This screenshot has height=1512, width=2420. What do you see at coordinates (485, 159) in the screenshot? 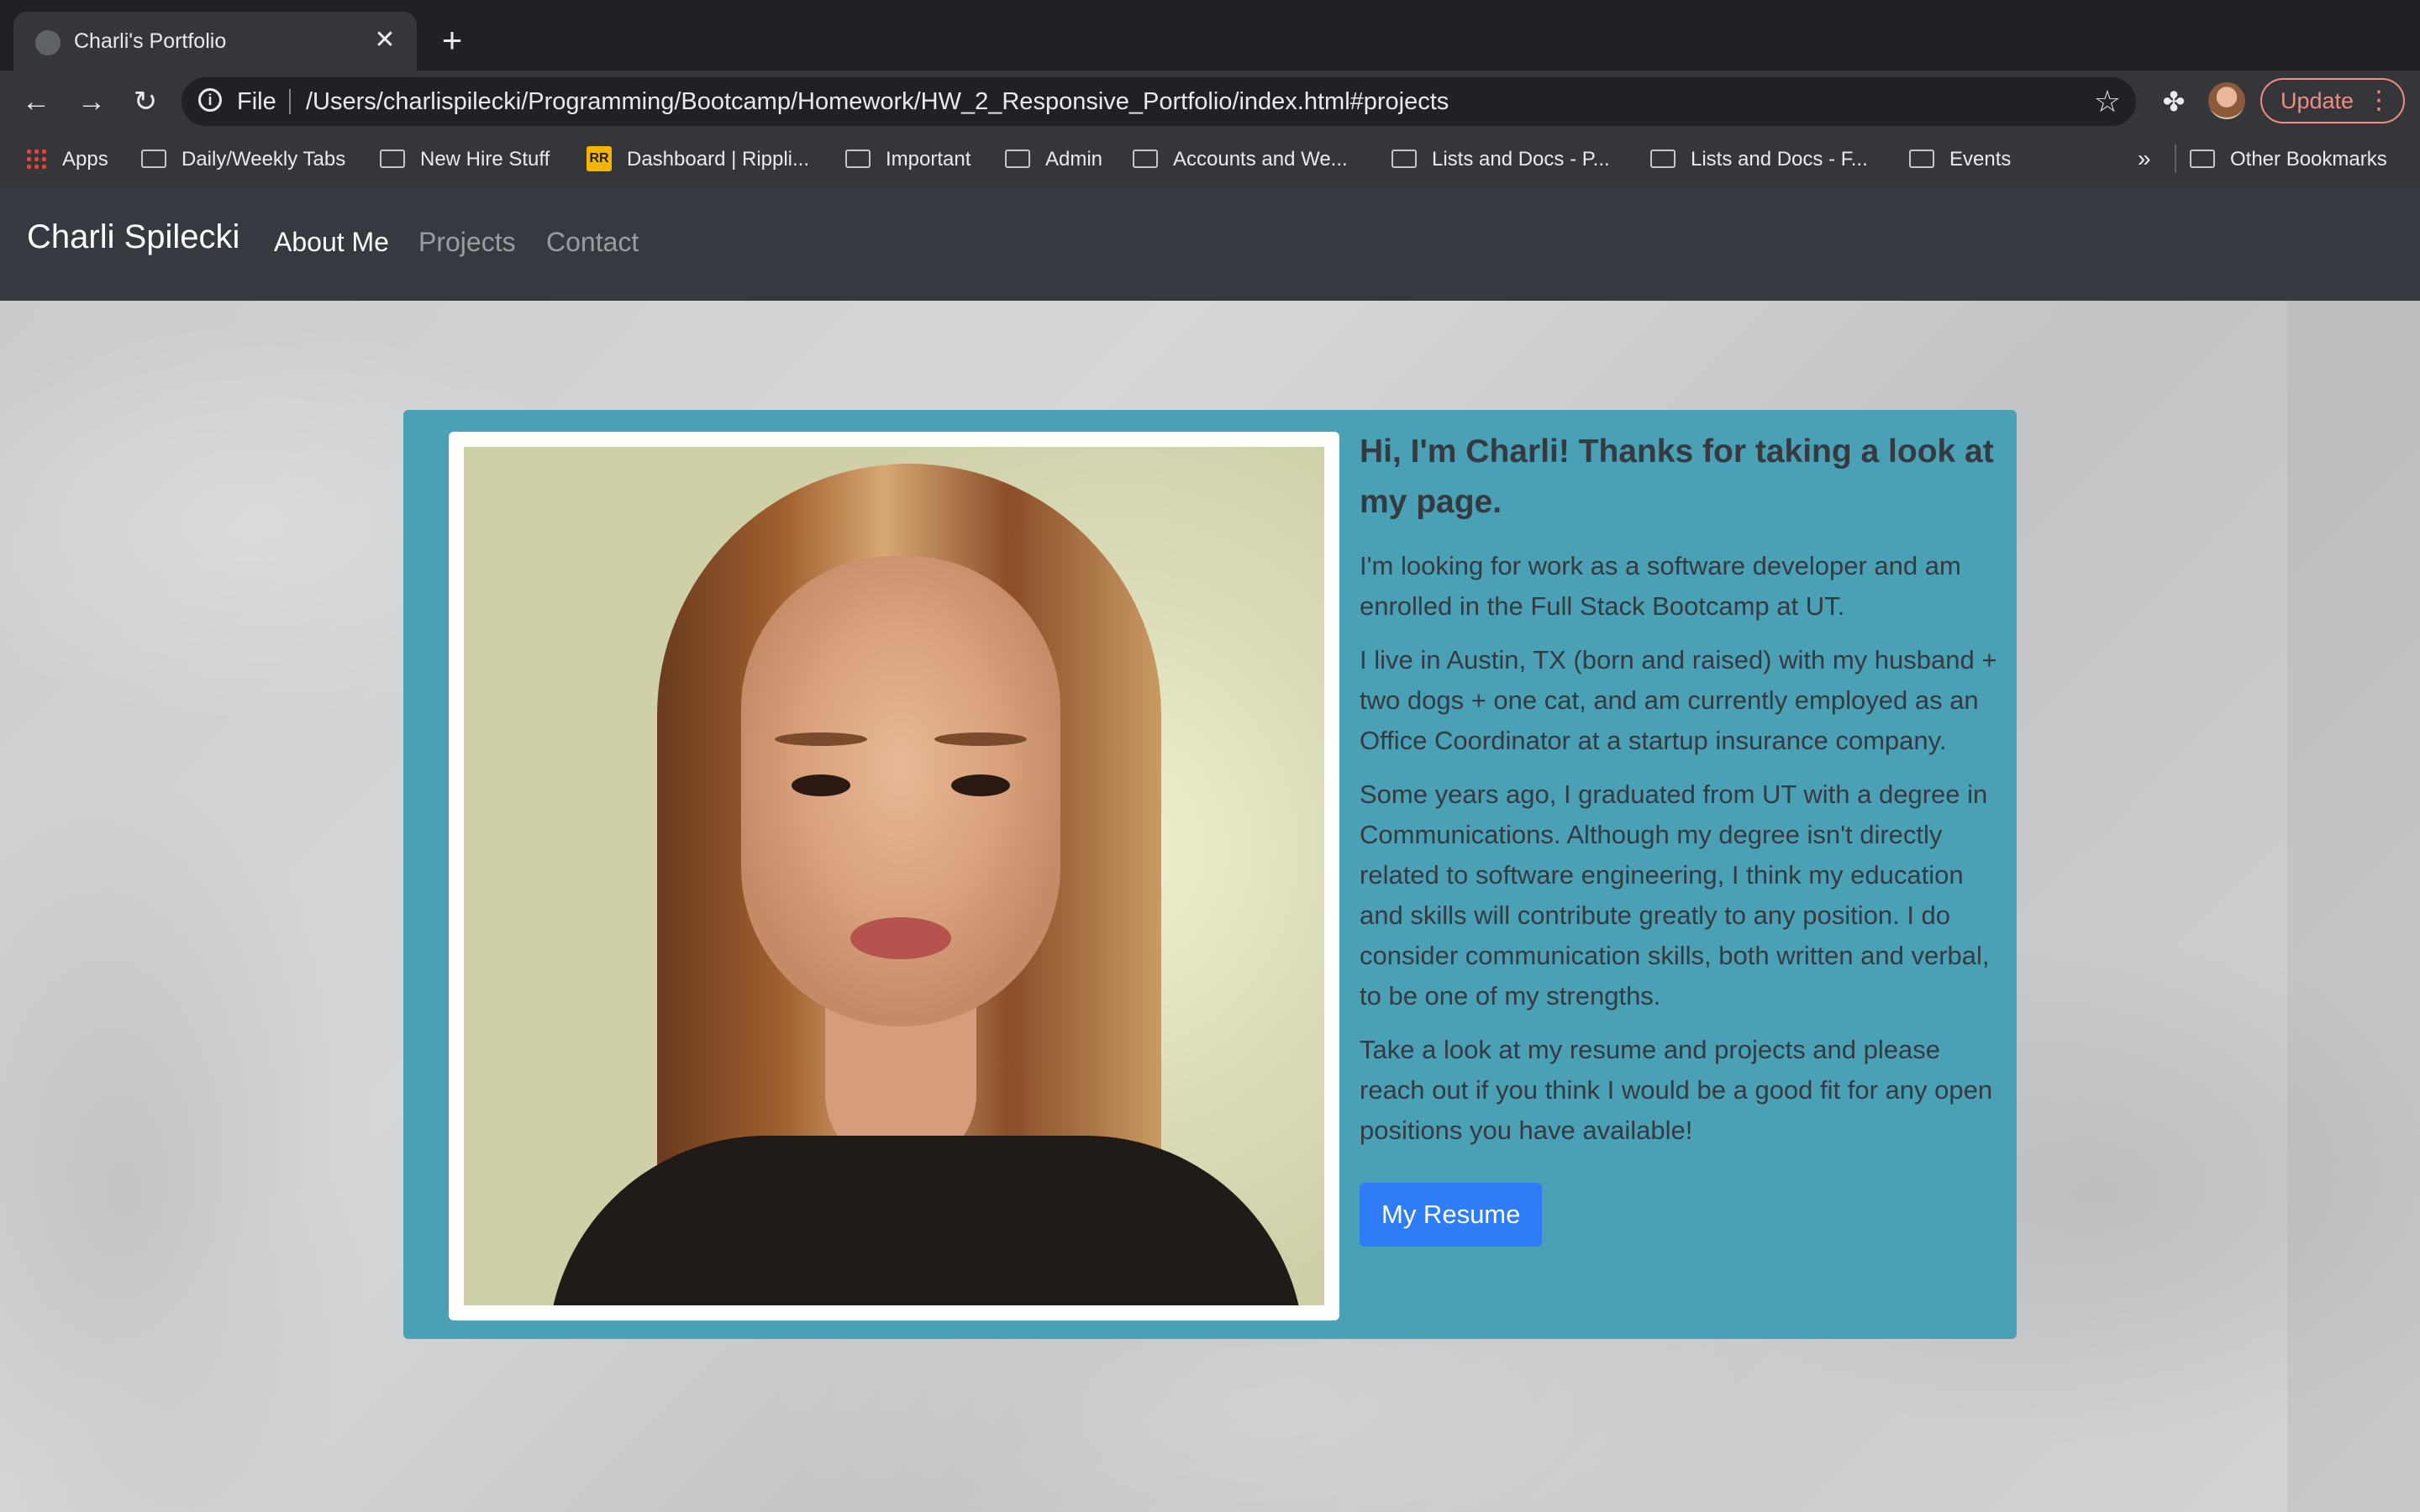
I see `bookmark-label: New Hire Stuff` at bounding box center [485, 159].